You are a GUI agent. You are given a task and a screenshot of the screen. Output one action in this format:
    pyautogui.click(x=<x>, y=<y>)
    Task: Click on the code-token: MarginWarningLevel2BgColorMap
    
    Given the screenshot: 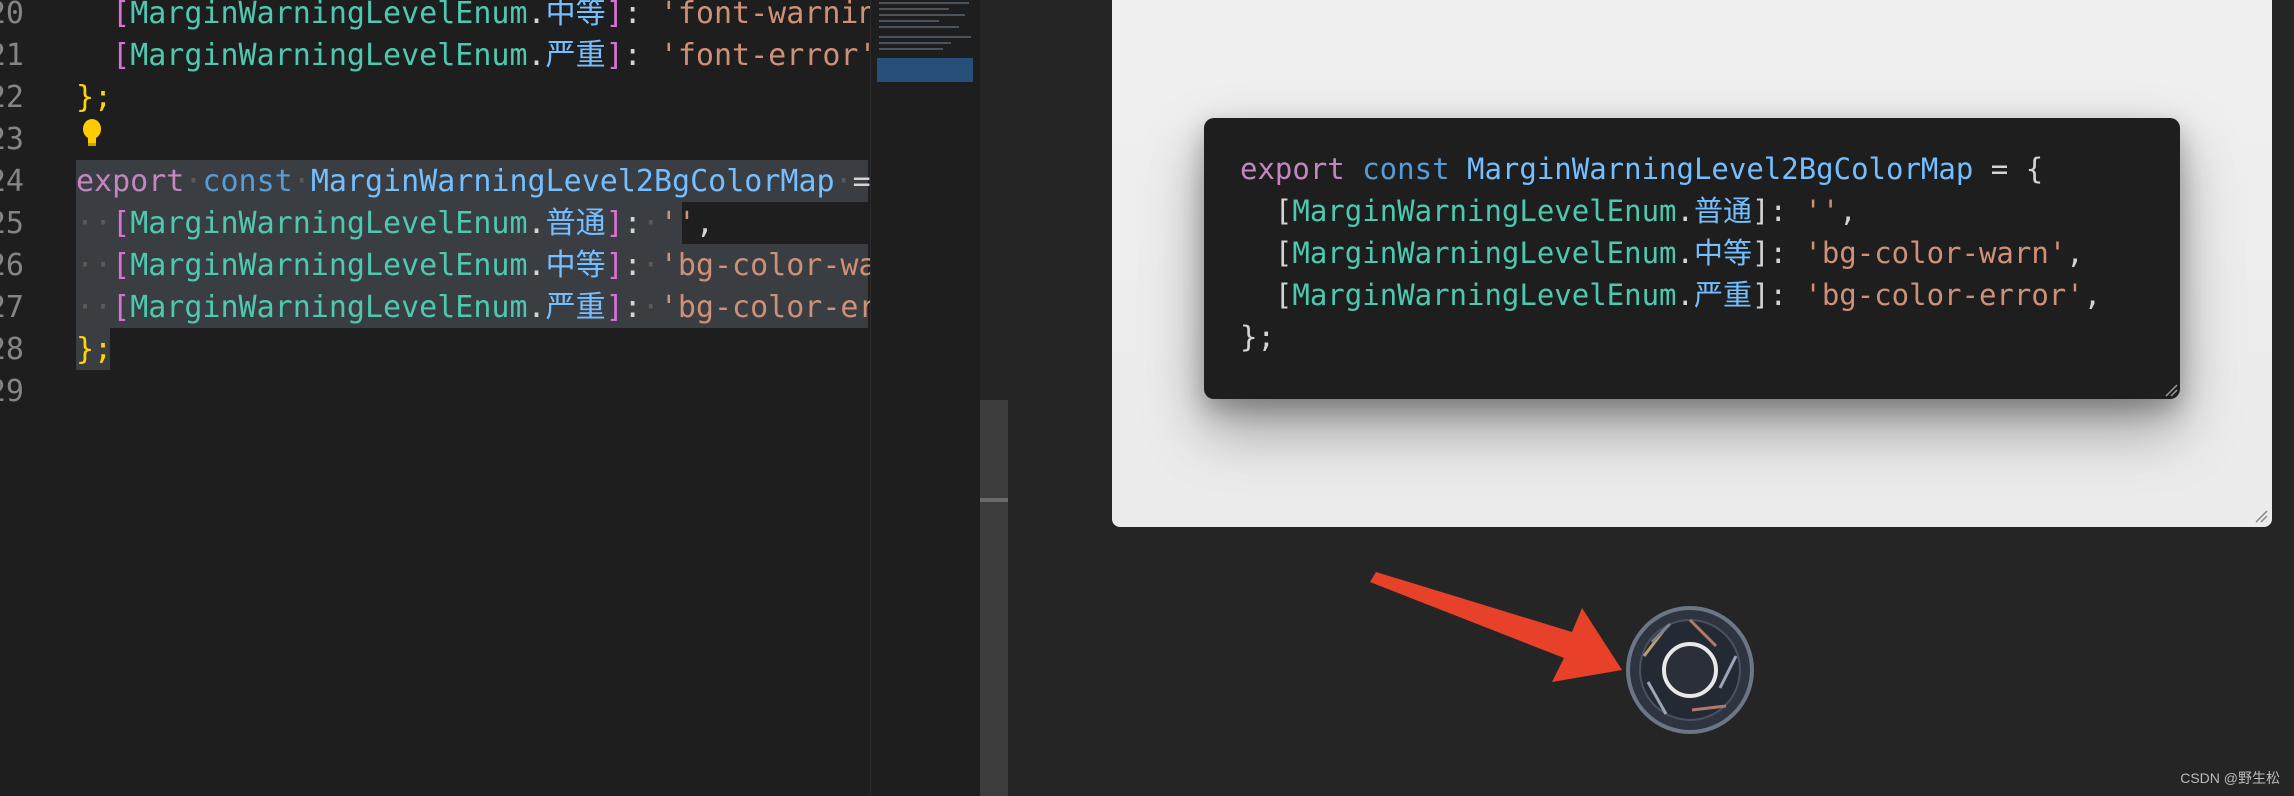 What is the action you would take?
    pyautogui.click(x=572, y=181)
    